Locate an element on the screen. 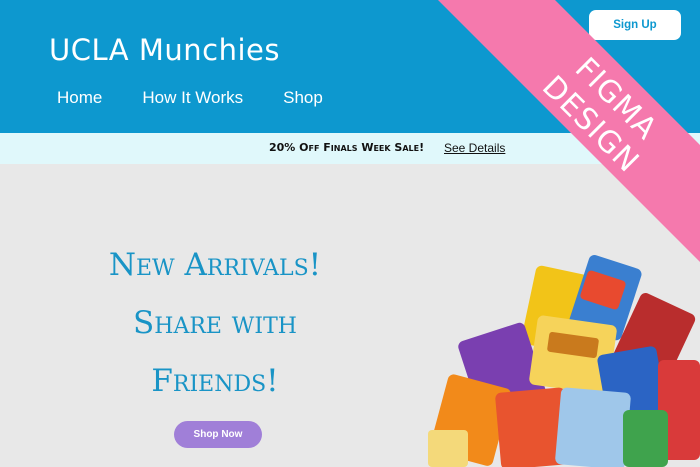 This screenshot has width=700, height=467. see-details-link: See Details is located at coordinates (474, 148).